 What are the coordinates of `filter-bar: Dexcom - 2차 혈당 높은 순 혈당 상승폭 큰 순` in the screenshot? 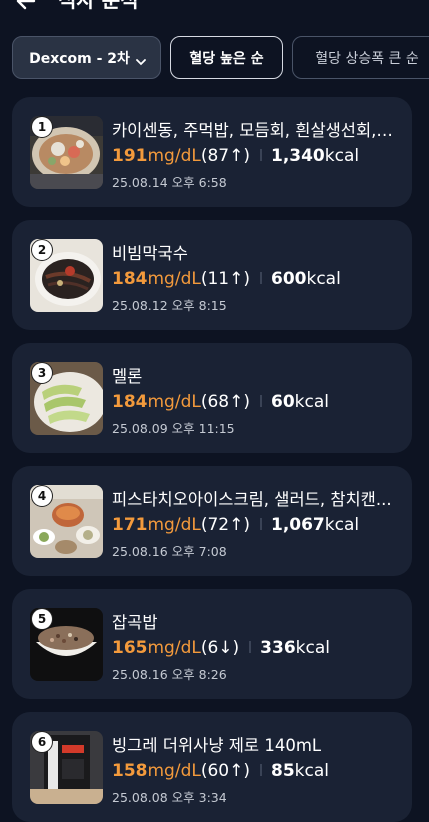 It's located at (220, 58).